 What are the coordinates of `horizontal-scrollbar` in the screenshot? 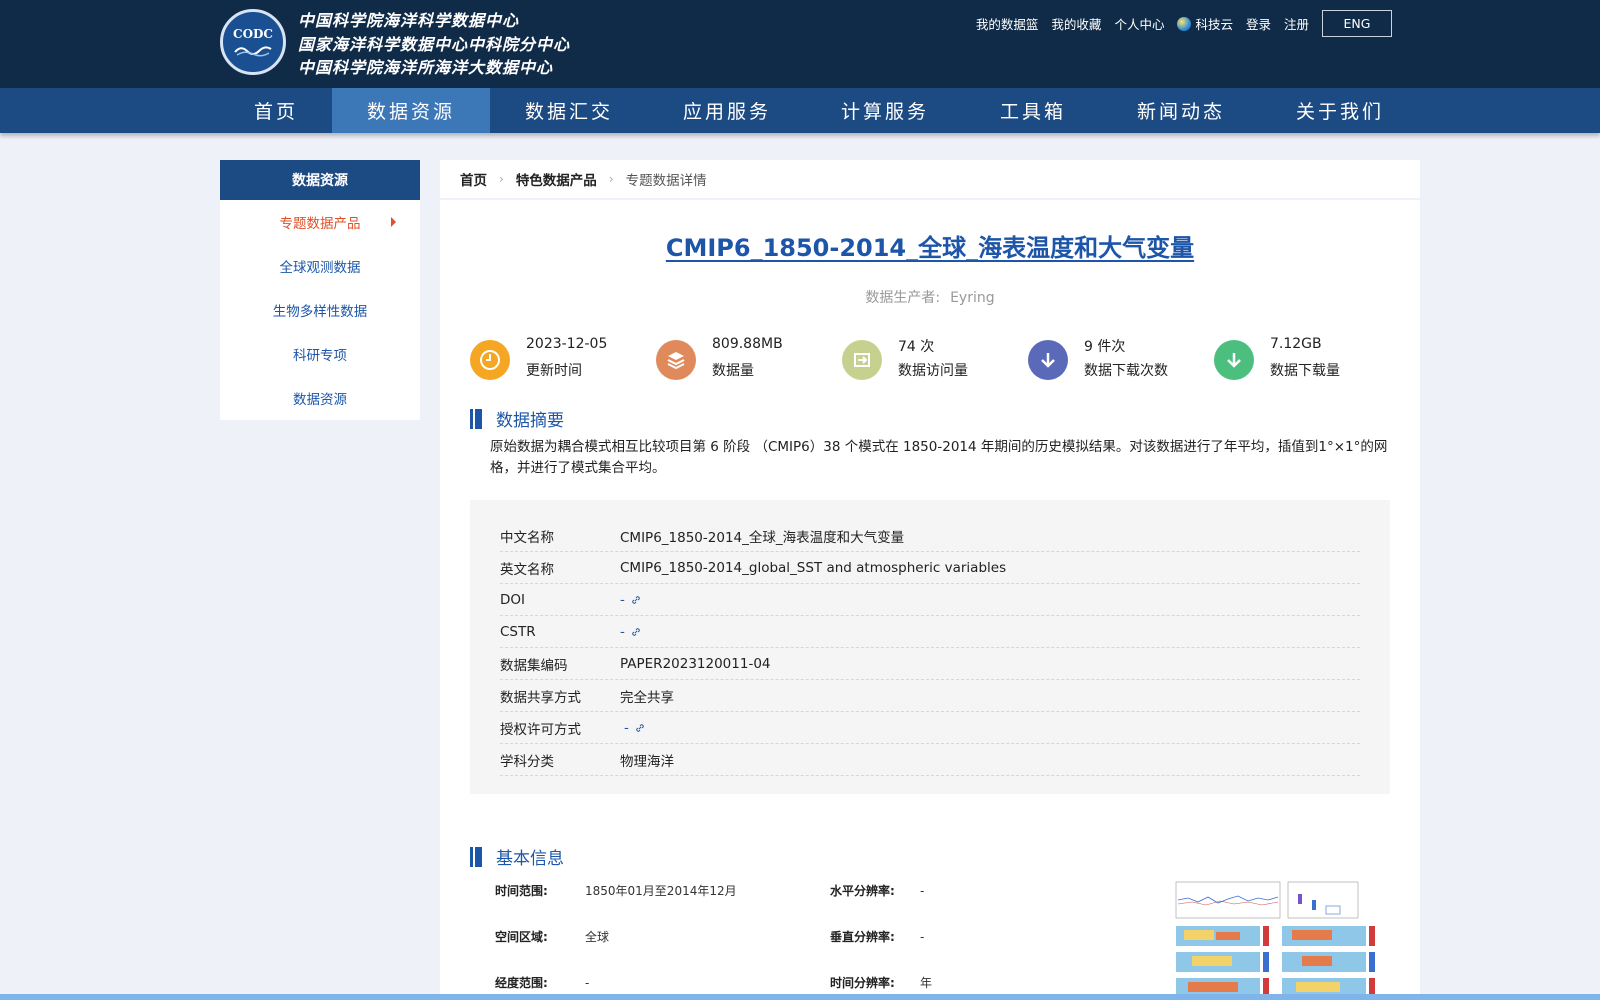 It's located at (800, 997).